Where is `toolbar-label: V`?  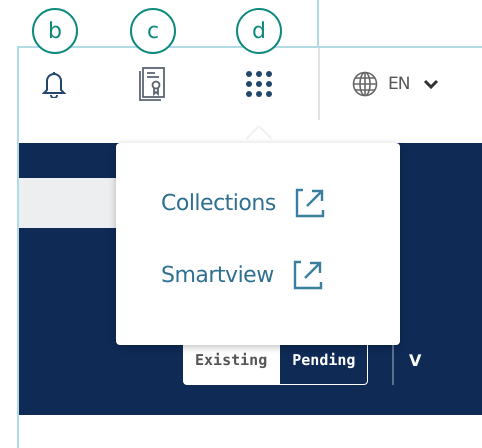
toolbar-label: V is located at coordinates (415, 360).